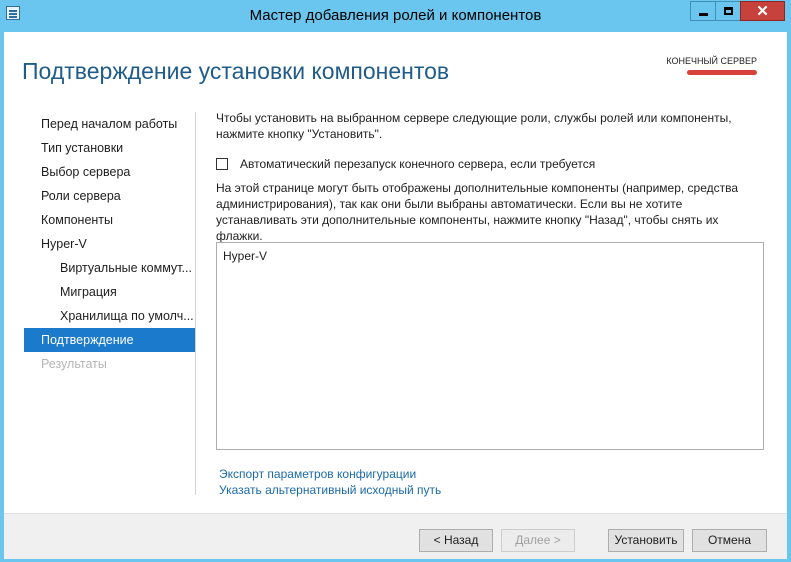 This screenshot has height=562, width=791. What do you see at coordinates (456, 540) in the screenshot?
I see `back-button: < Назад` at bounding box center [456, 540].